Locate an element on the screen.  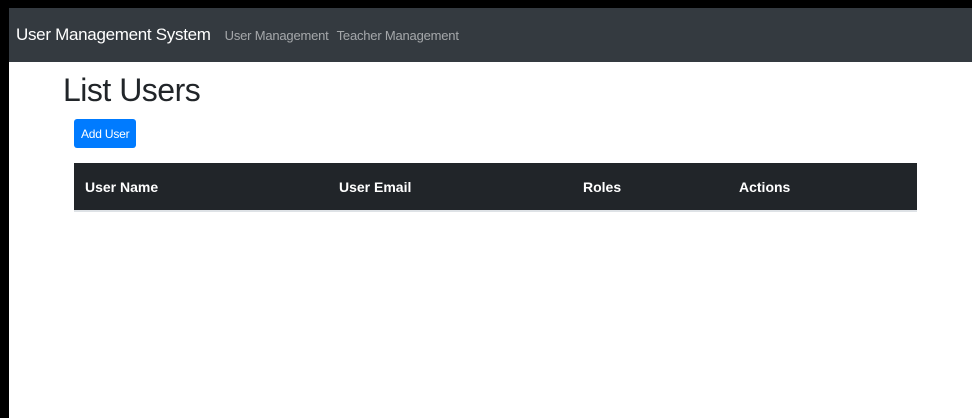
column-header-actions: Actions is located at coordinates (822, 187).